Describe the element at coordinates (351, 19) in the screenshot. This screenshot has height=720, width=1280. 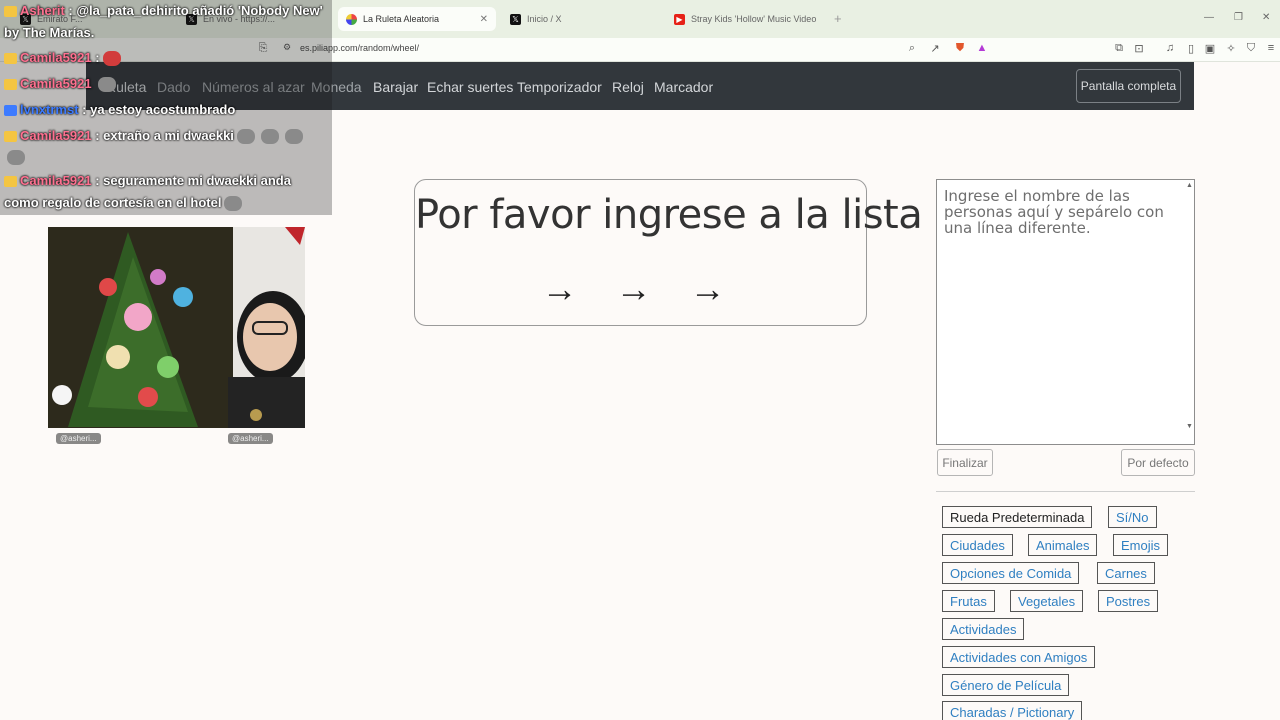
I see `wheel-icon` at that location.